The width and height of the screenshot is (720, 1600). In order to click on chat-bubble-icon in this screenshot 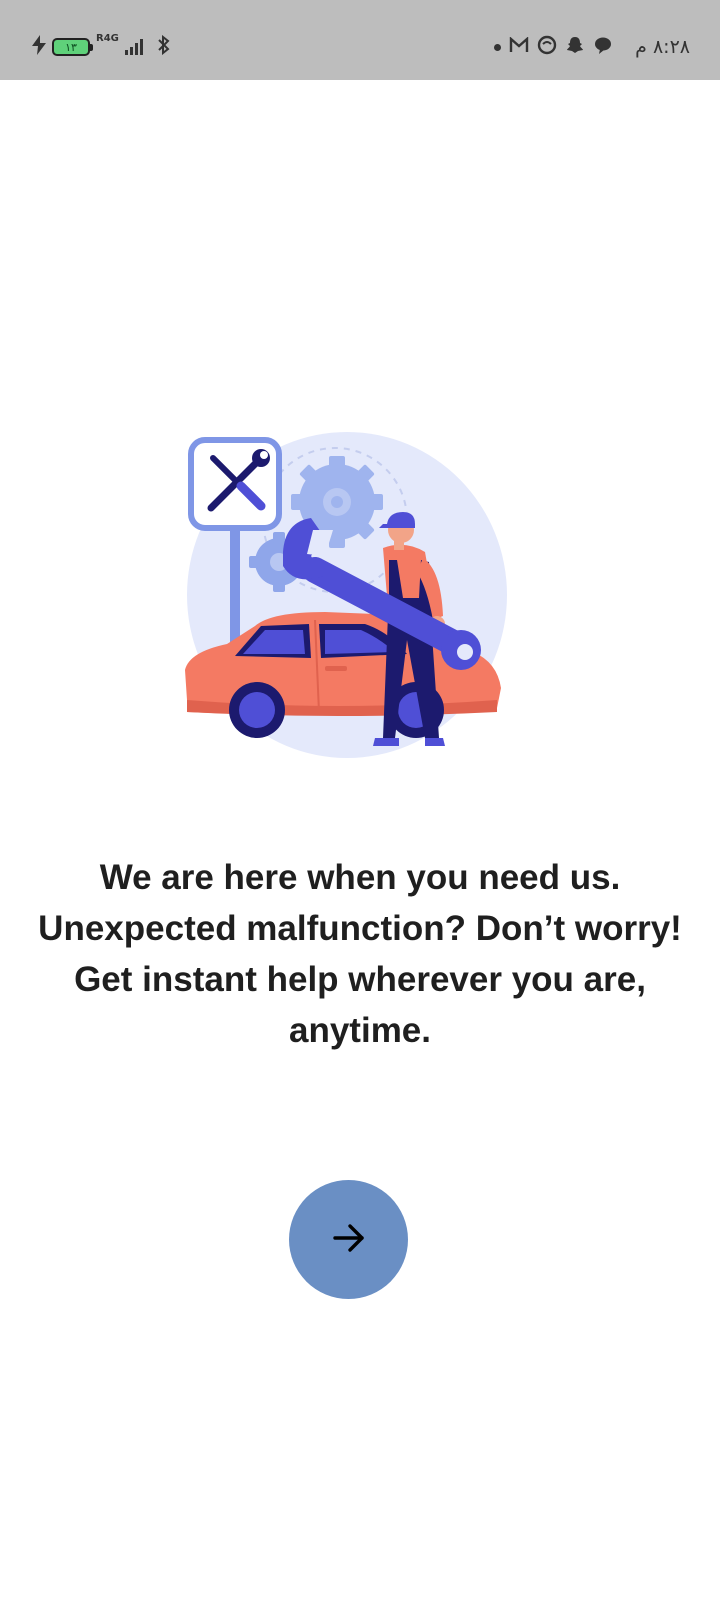, I will do `click(603, 47)`.